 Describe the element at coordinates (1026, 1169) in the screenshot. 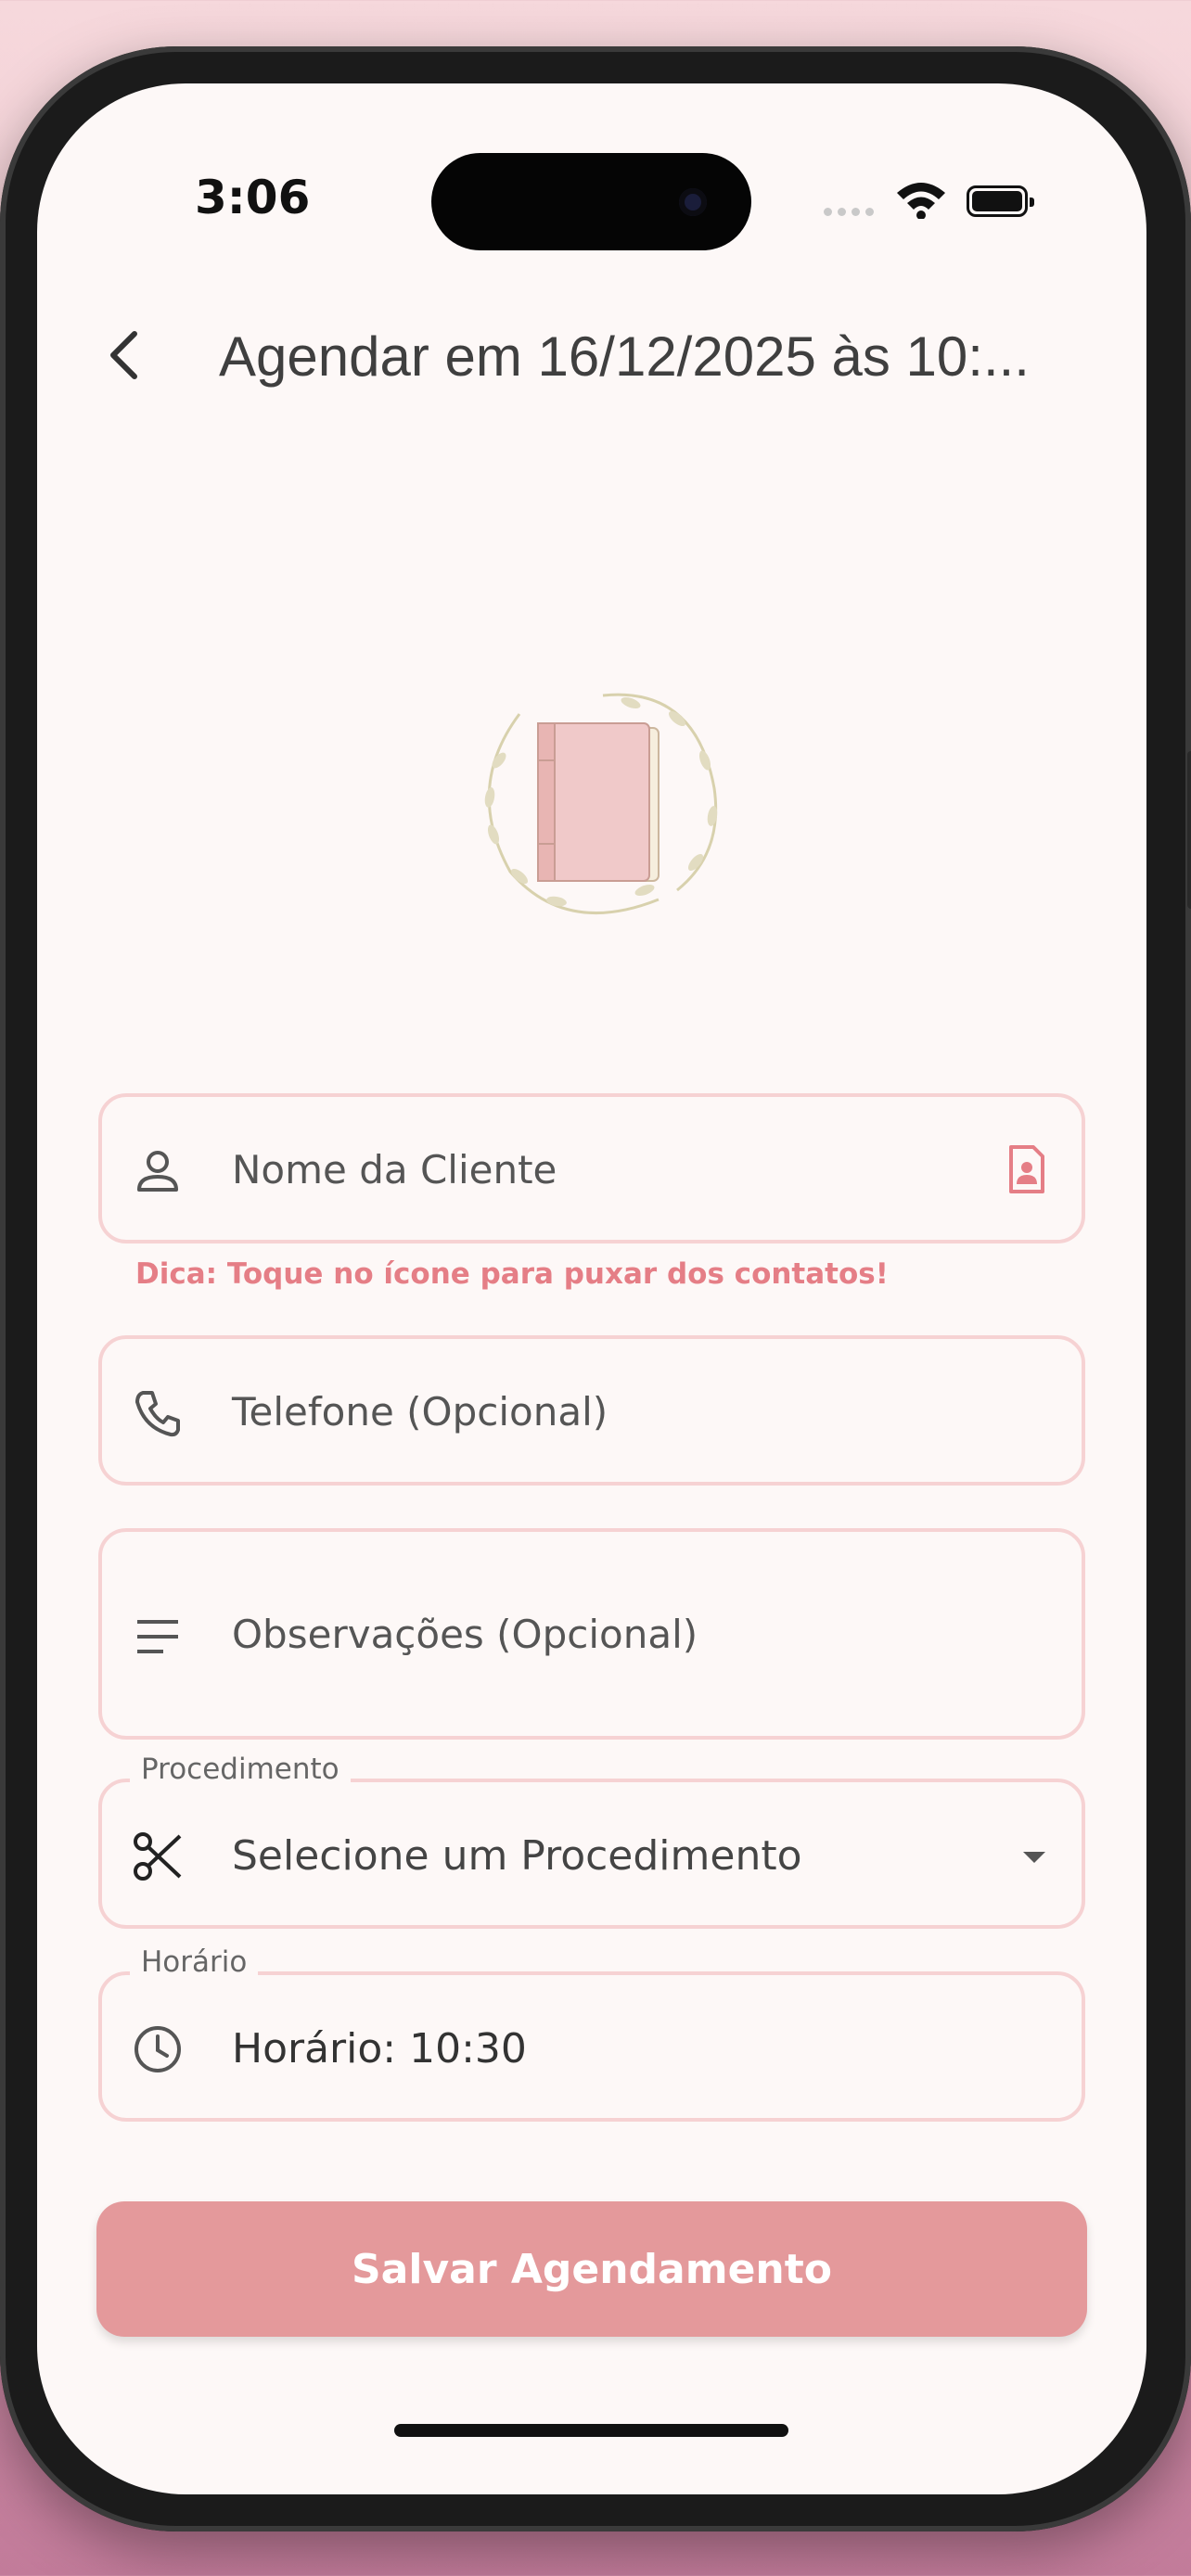

I see `contact-card-icon` at that location.